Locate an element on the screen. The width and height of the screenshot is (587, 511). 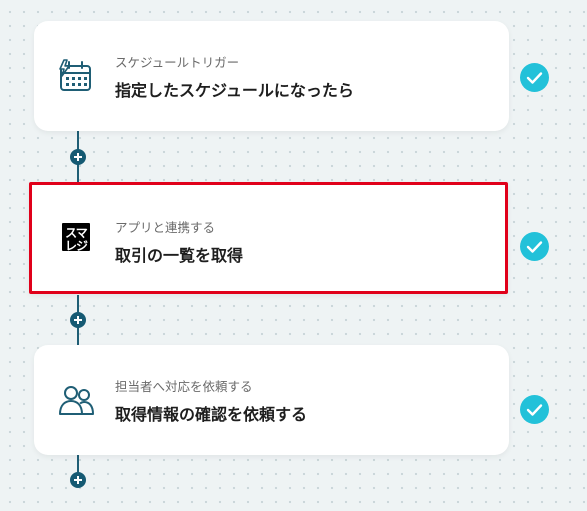
users-icon is located at coordinates (76, 400).